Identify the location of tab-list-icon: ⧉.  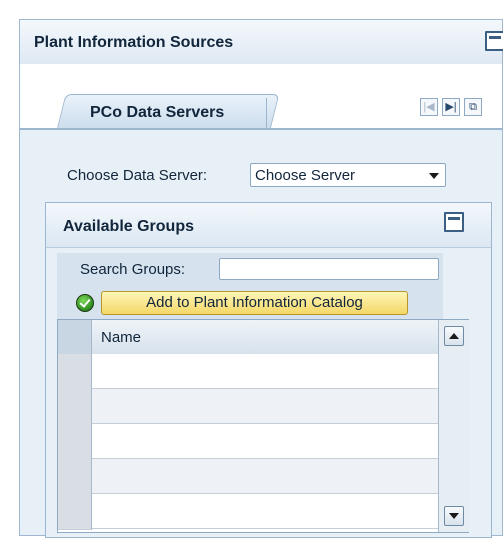
(473, 107).